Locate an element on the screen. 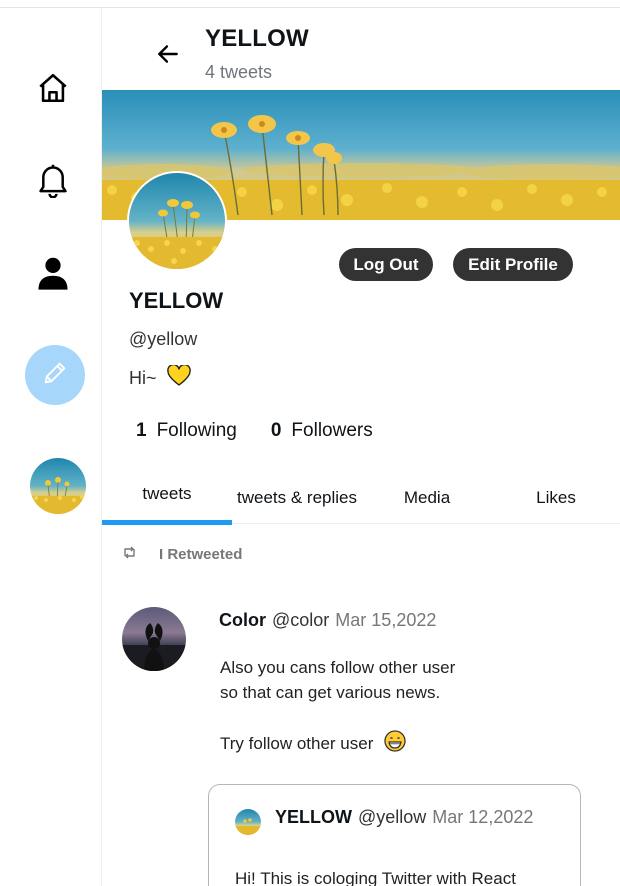  pencil-icon is located at coordinates (55, 375).